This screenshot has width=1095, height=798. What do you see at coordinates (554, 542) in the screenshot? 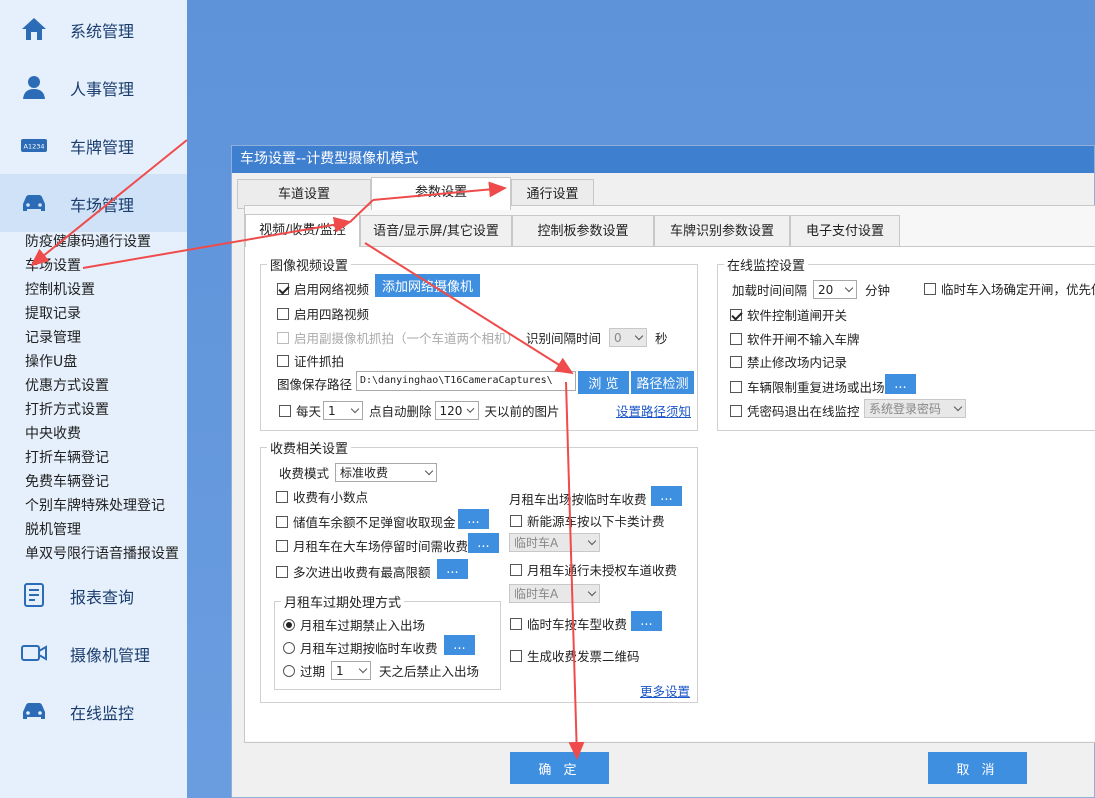
I see `new-energy-type-select: 临时车A` at bounding box center [554, 542].